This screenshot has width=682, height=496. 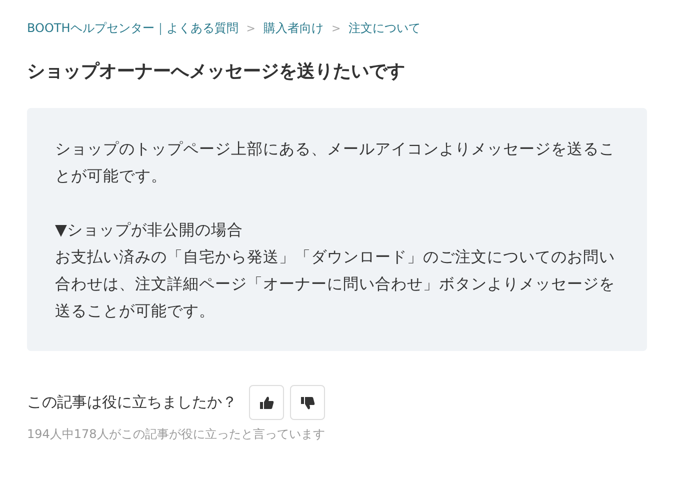 What do you see at coordinates (176, 434) in the screenshot?
I see `feedback-stats: 194人中178人がこの記事が役に立ったと言っています` at bounding box center [176, 434].